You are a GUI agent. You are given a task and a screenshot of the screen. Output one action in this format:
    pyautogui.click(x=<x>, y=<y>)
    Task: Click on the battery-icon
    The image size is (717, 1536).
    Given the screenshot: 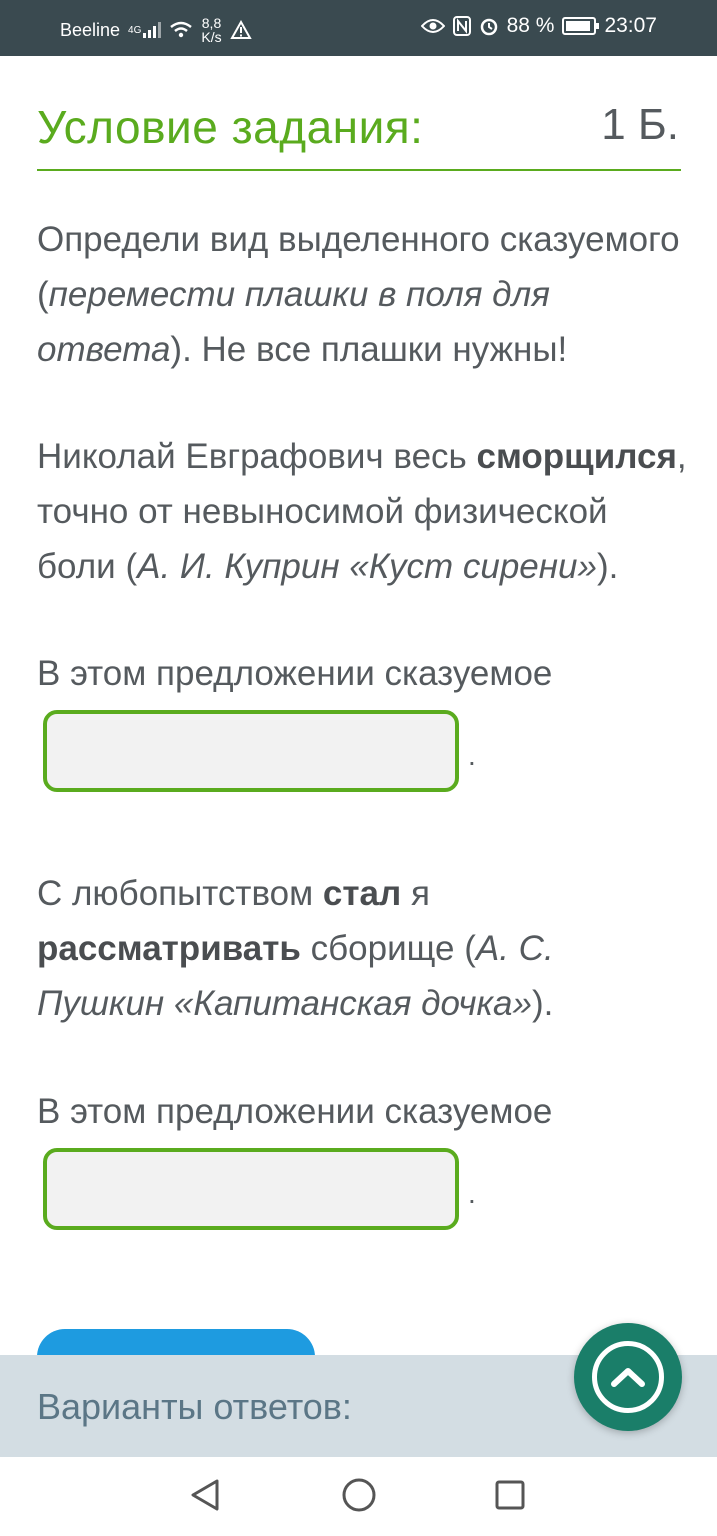 What is the action you would take?
    pyautogui.click(x=581, y=26)
    